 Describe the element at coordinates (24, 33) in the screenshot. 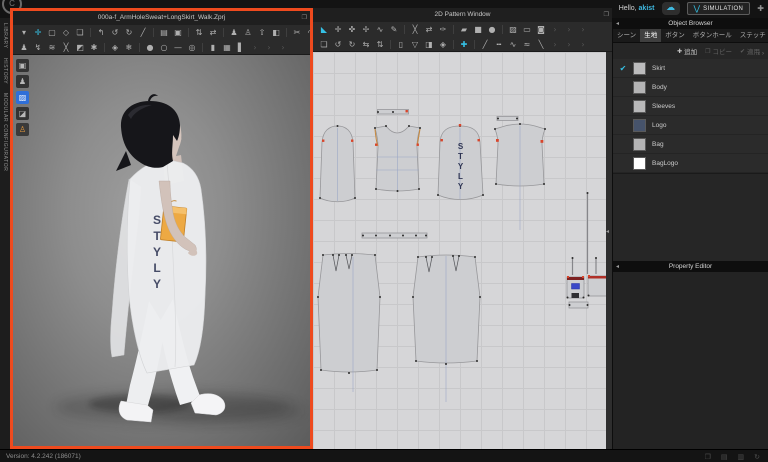

I see `gizmo-dropdown-icon: ▾` at that location.